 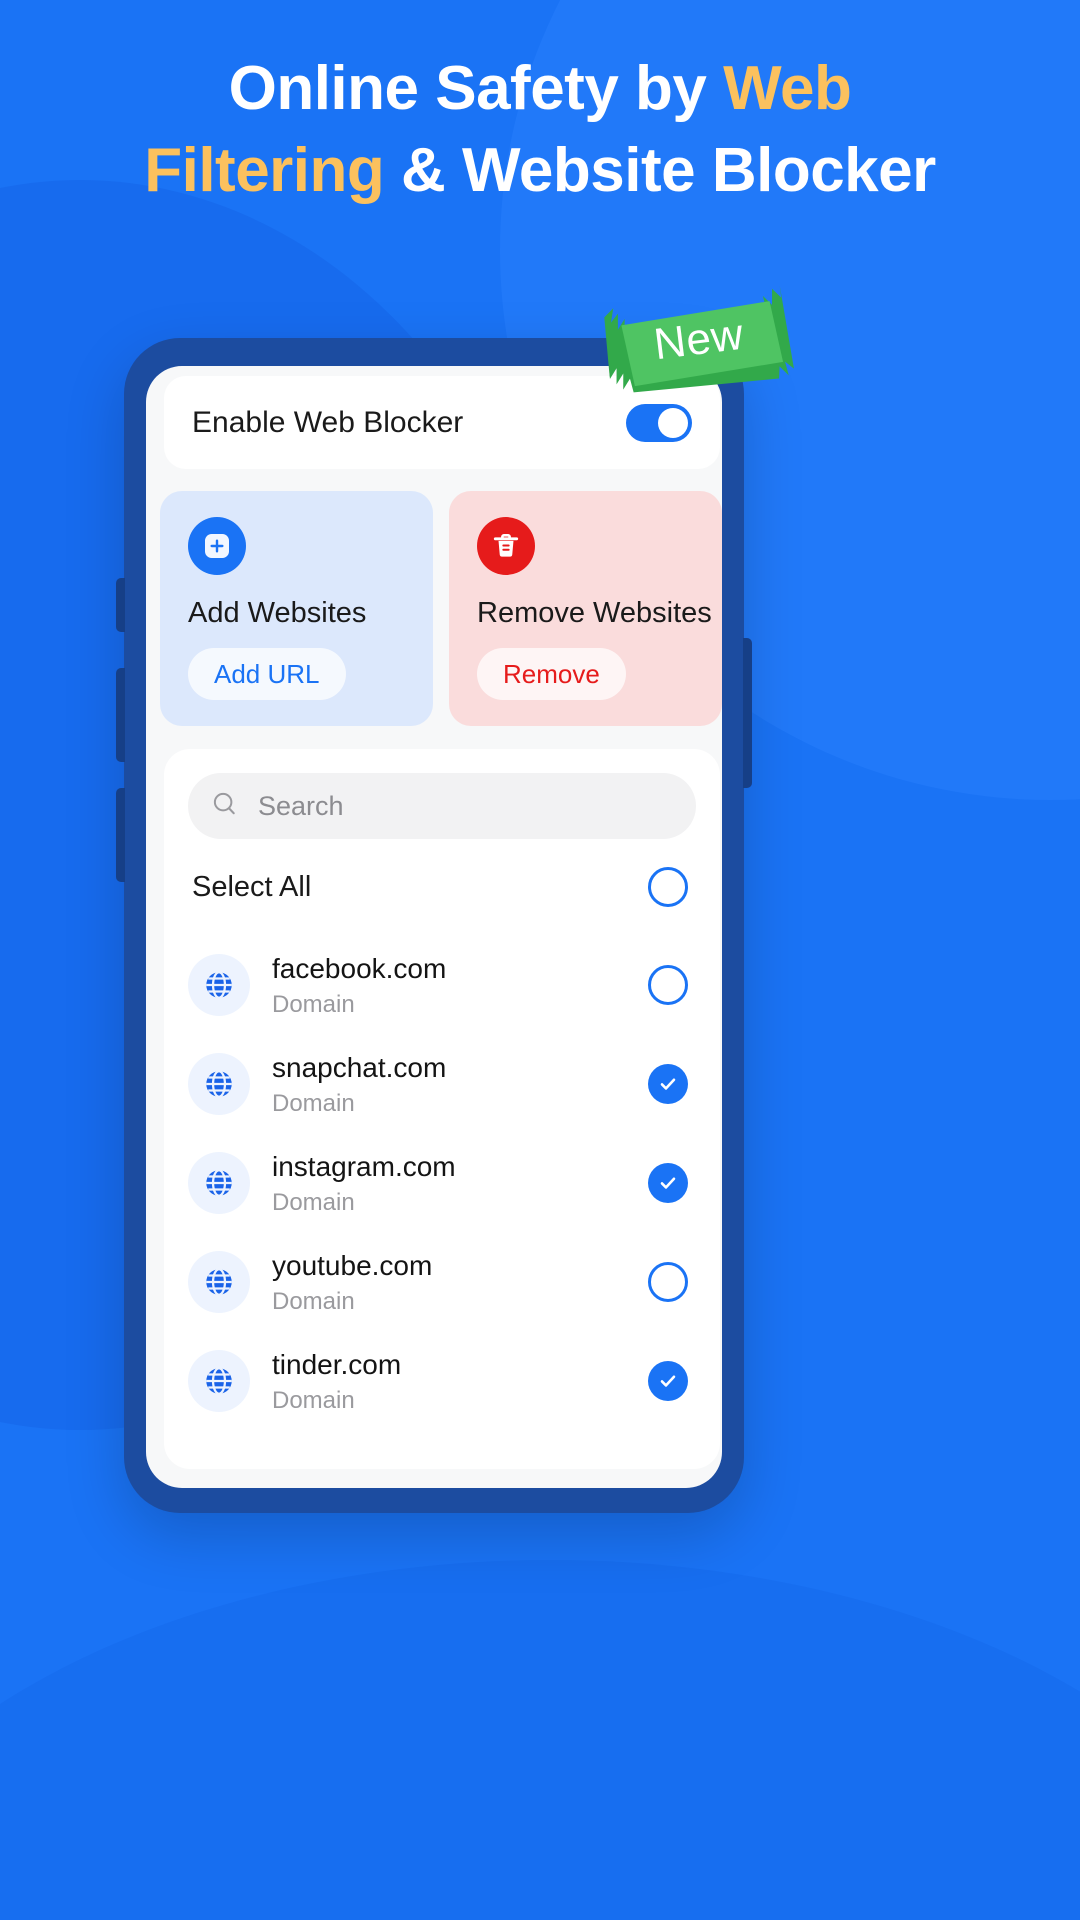 I want to click on enable-web-blocker-toggle, so click(x=659, y=422).